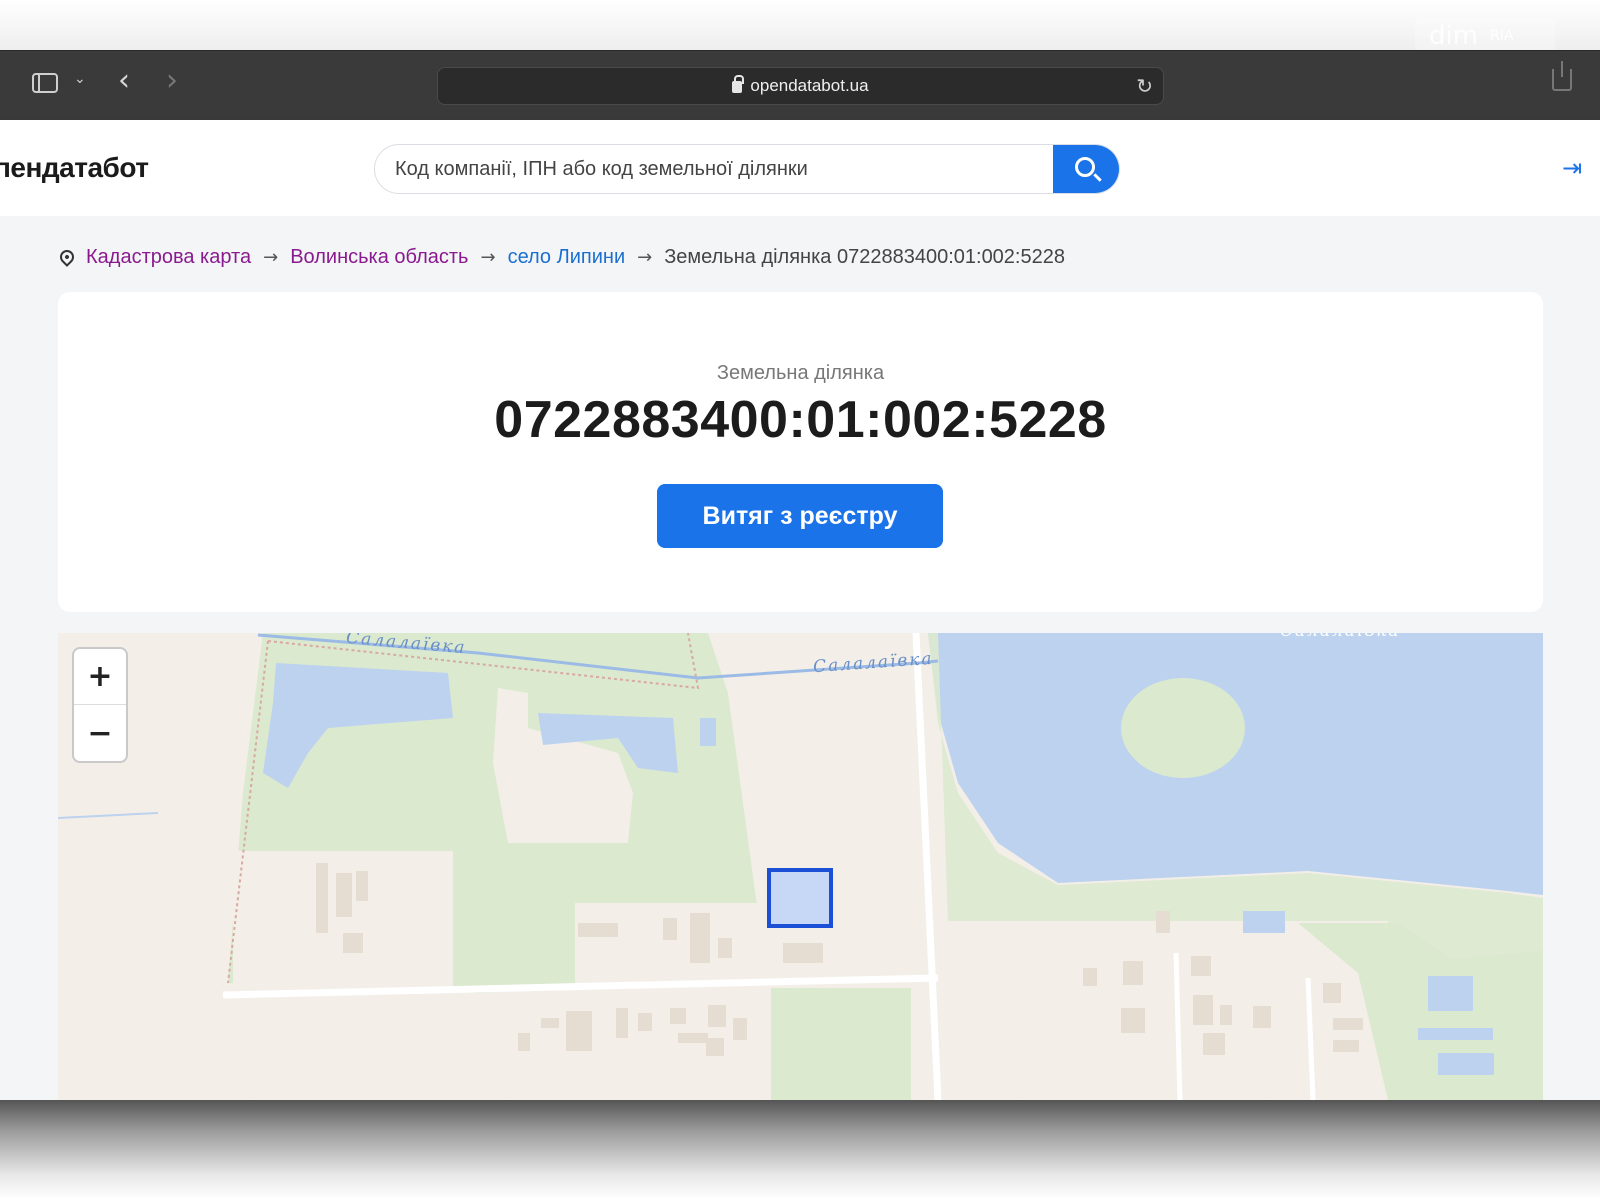 This screenshot has width=1600, height=1200. What do you see at coordinates (800, 898) in the screenshot?
I see `parcel-highlight` at bounding box center [800, 898].